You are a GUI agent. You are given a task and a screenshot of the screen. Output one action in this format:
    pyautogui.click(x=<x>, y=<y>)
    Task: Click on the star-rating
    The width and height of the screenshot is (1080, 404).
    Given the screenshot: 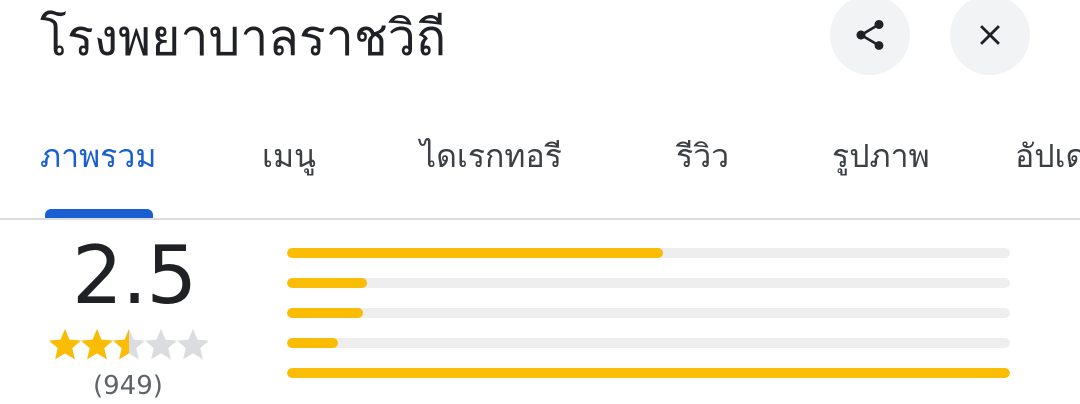 What is the action you would take?
    pyautogui.click(x=129, y=345)
    